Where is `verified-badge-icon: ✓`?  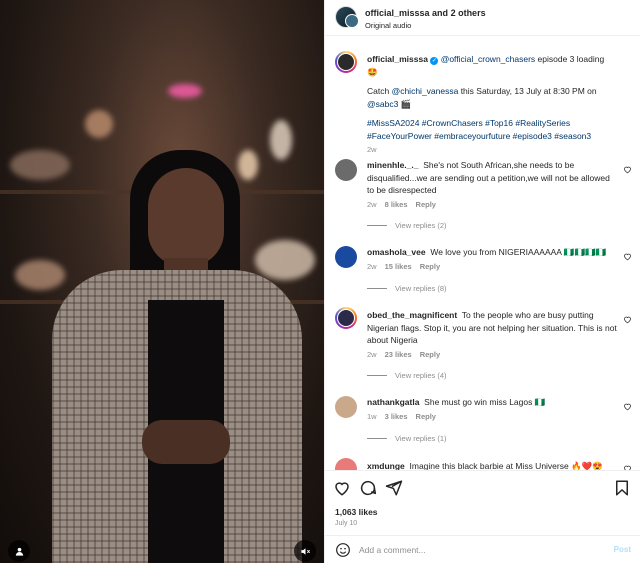
verified-badge-icon: ✓ is located at coordinates (434, 61).